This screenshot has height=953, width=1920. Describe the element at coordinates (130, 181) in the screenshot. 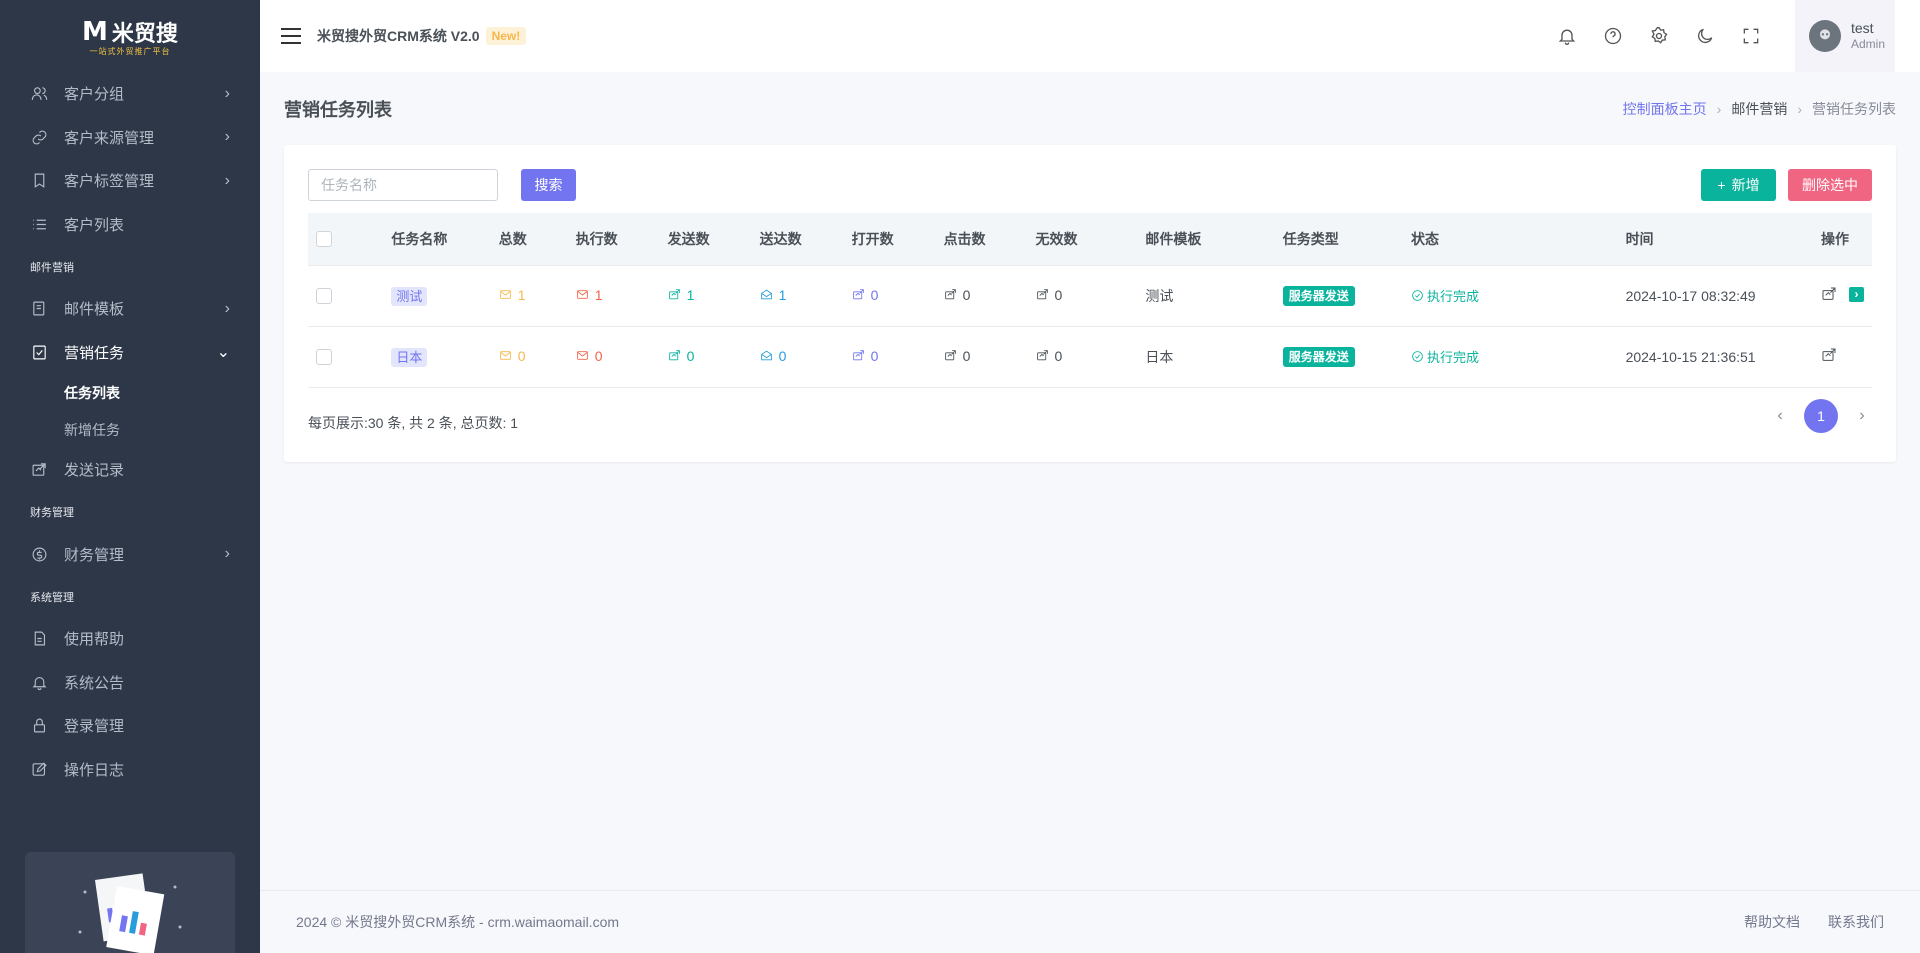

I see `sidebar-item-customer-tag: 客户标签管理 ›` at that location.